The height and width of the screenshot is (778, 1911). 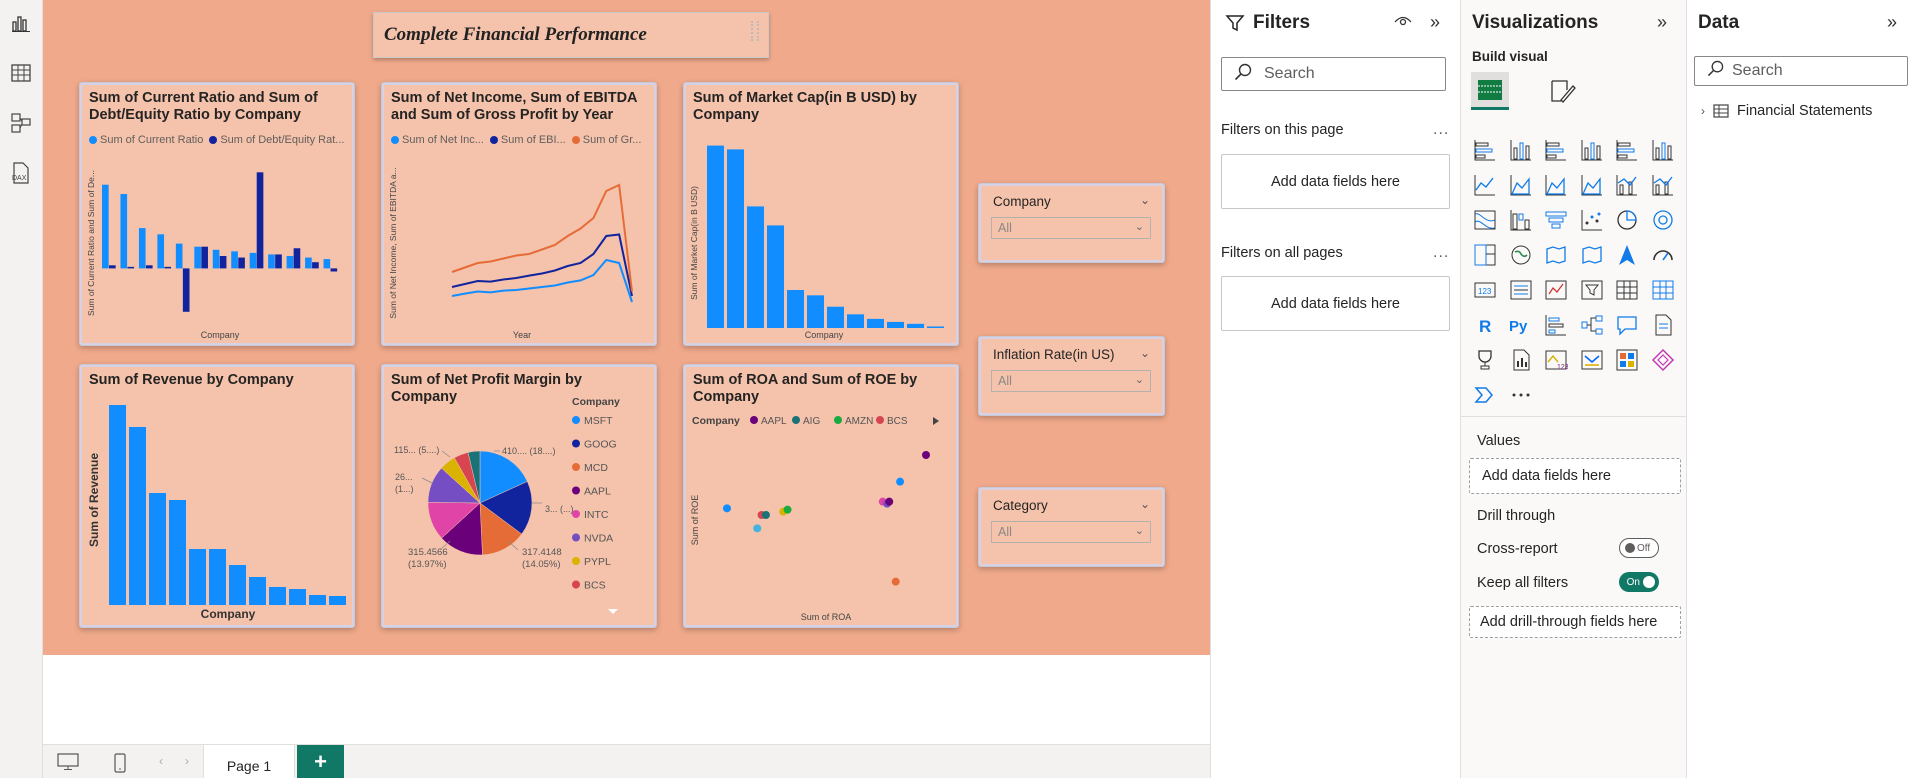 I want to click on drill-through-drop-zone: Add drill-through fields here, so click(x=1575, y=622).